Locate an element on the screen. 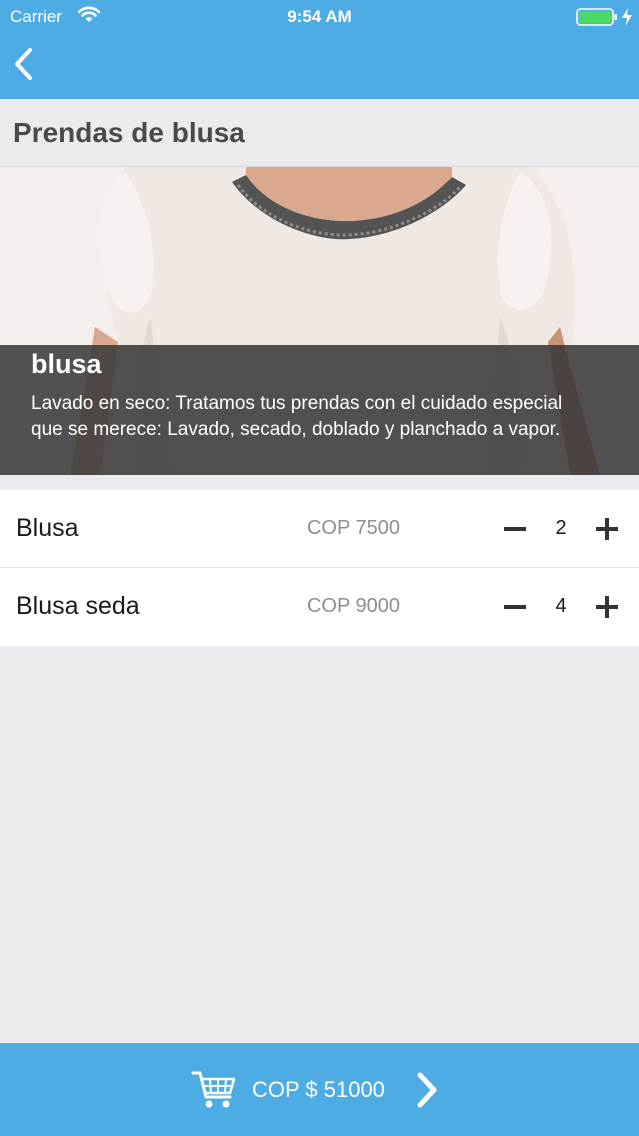 The height and width of the screenshot is (1136, 639). chevron-left-icon is located at coordinates (23, 64).